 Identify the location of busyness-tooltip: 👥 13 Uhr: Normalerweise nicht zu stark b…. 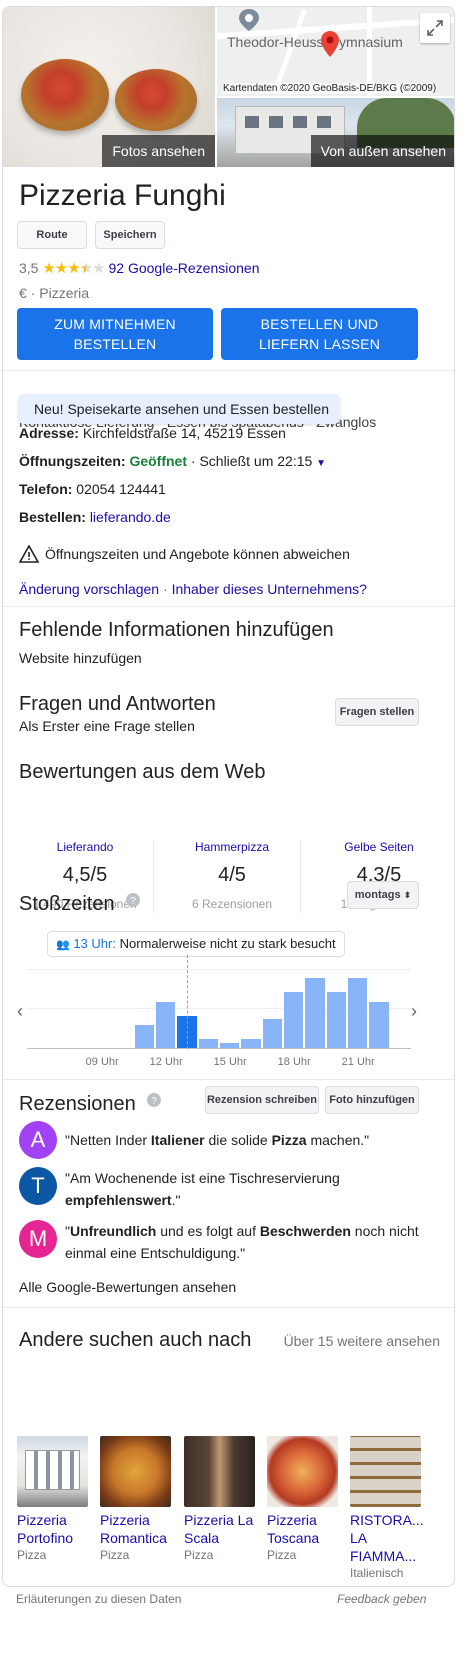
(196, 944).